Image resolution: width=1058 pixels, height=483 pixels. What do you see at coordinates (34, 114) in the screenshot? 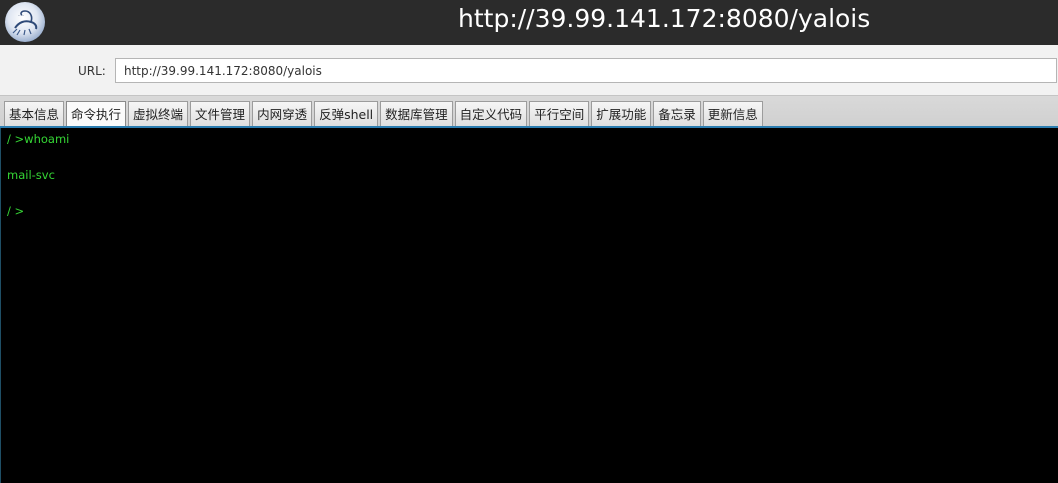
I see `tab-basic-info: 基本信息` at bounding box center [34, 114].